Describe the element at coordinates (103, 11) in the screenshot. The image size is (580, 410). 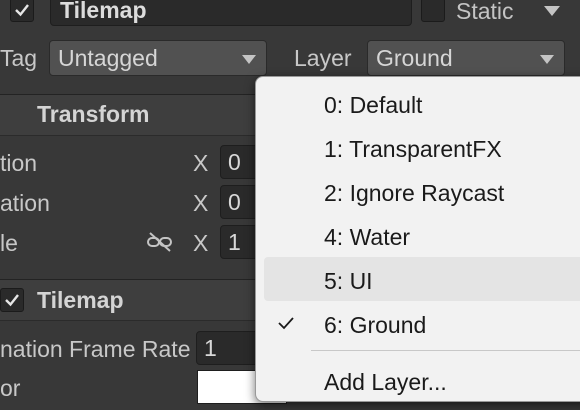
I see `object-name-value: Tilemap` at that location.